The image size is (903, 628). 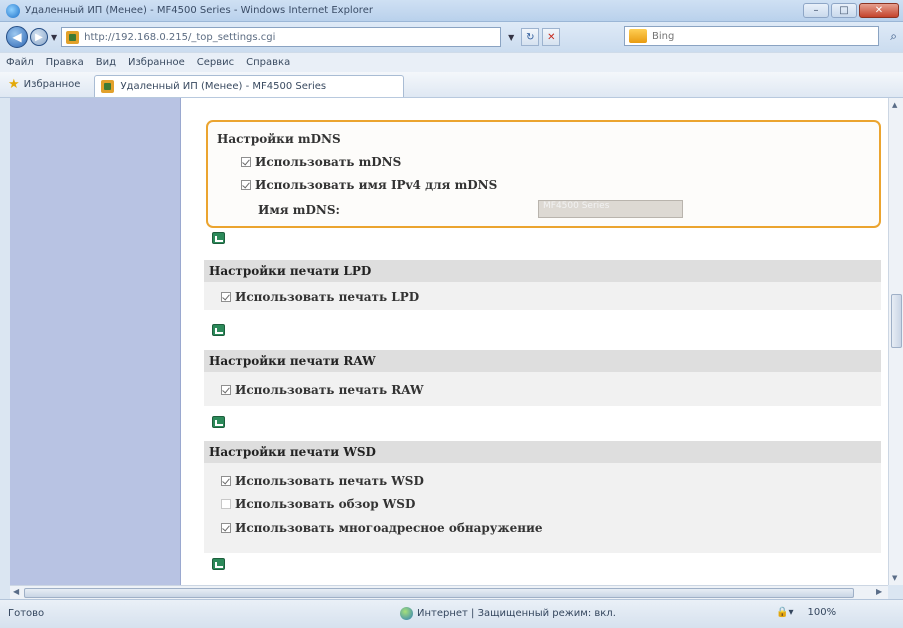 What do you see at coordinates (246, 185) in the screenshot?
I see `use-ipv4-name-checkbox` at bounding box center [246, 185].